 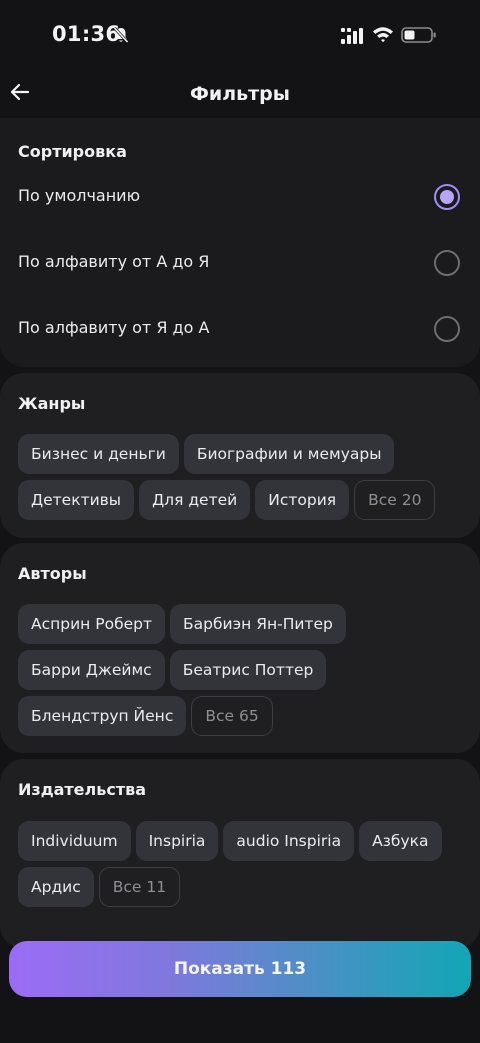 I want to click on authors-title: Авторы, so click(x=52, y=573).